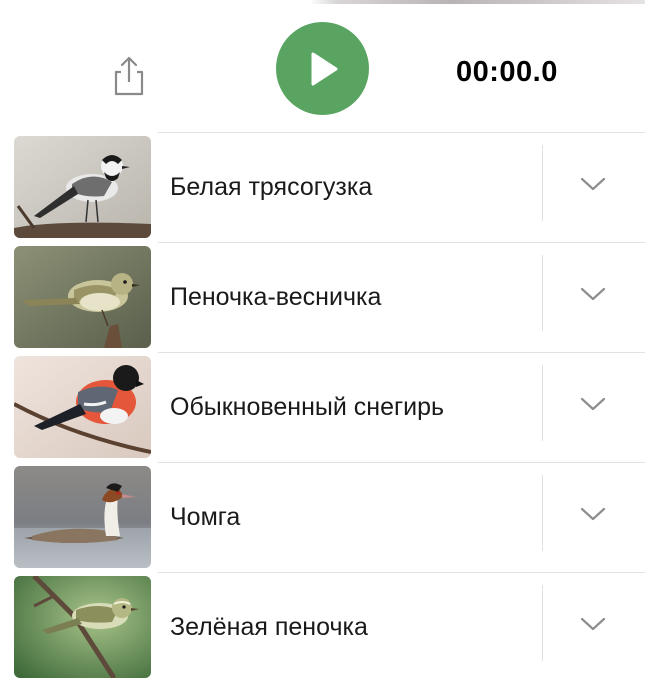 The width and height of the screenshot is (645, 682). I want to click on share-button, so click(129, 75).